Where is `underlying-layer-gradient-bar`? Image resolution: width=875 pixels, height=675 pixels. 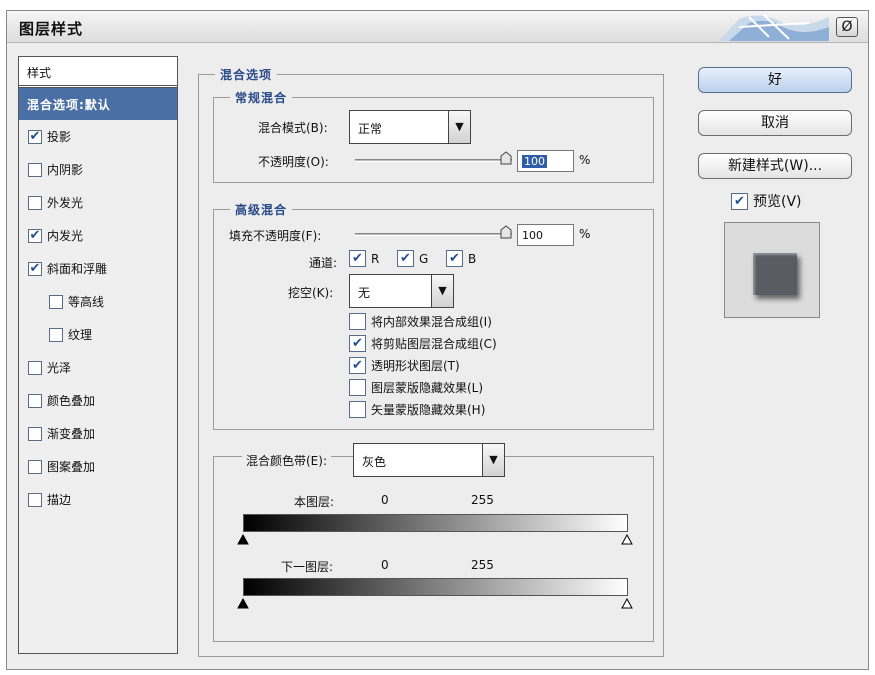 underlying-layer-gradient-bar is located at coordinates (435, 587).